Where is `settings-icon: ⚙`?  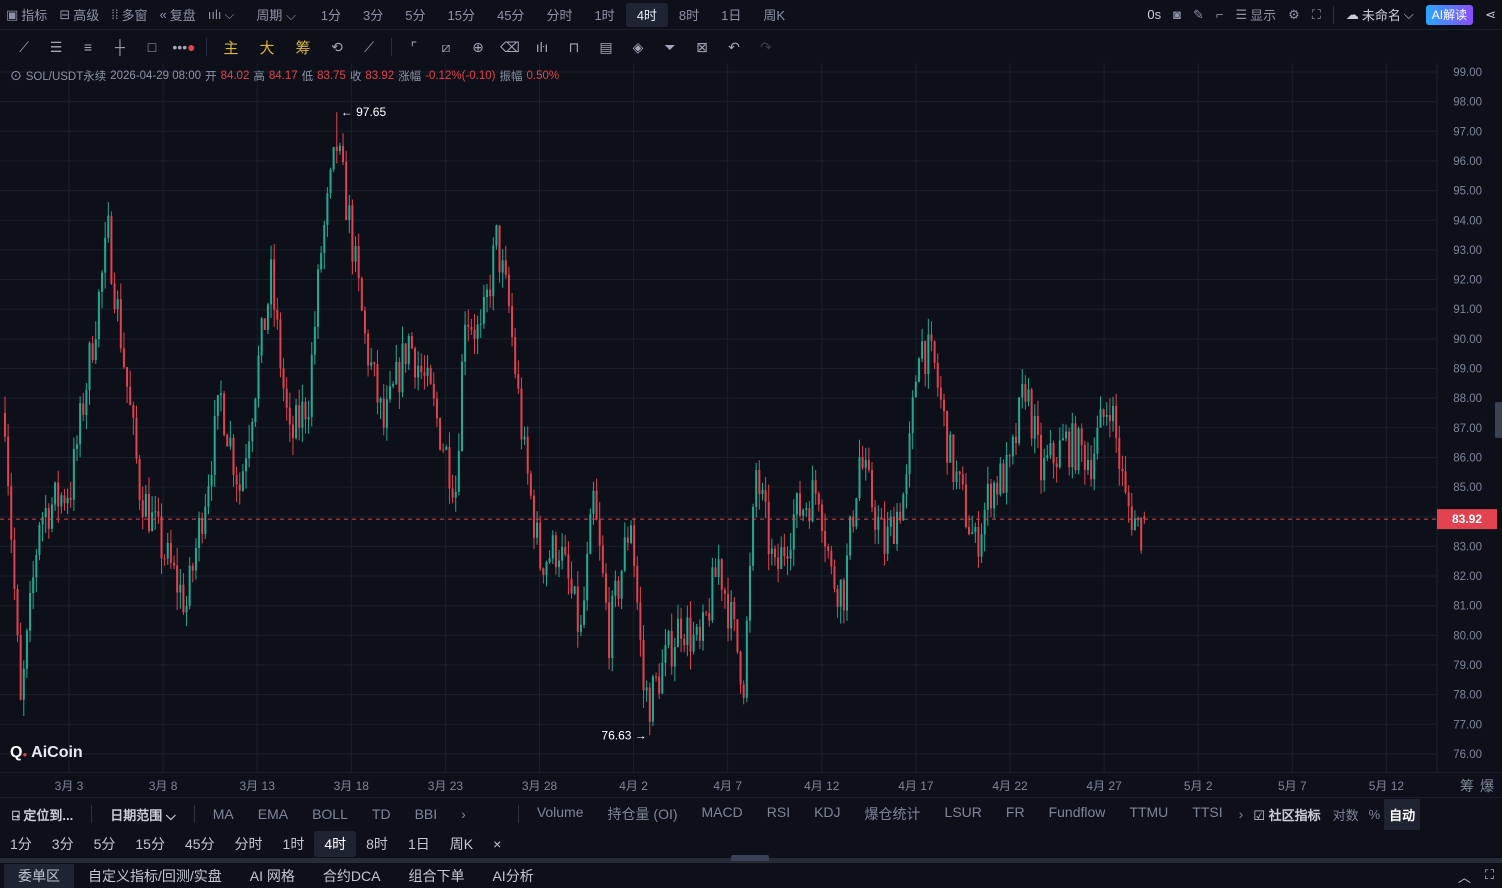
settings-icon: ⚙ is located at coordinates (1294, 15).